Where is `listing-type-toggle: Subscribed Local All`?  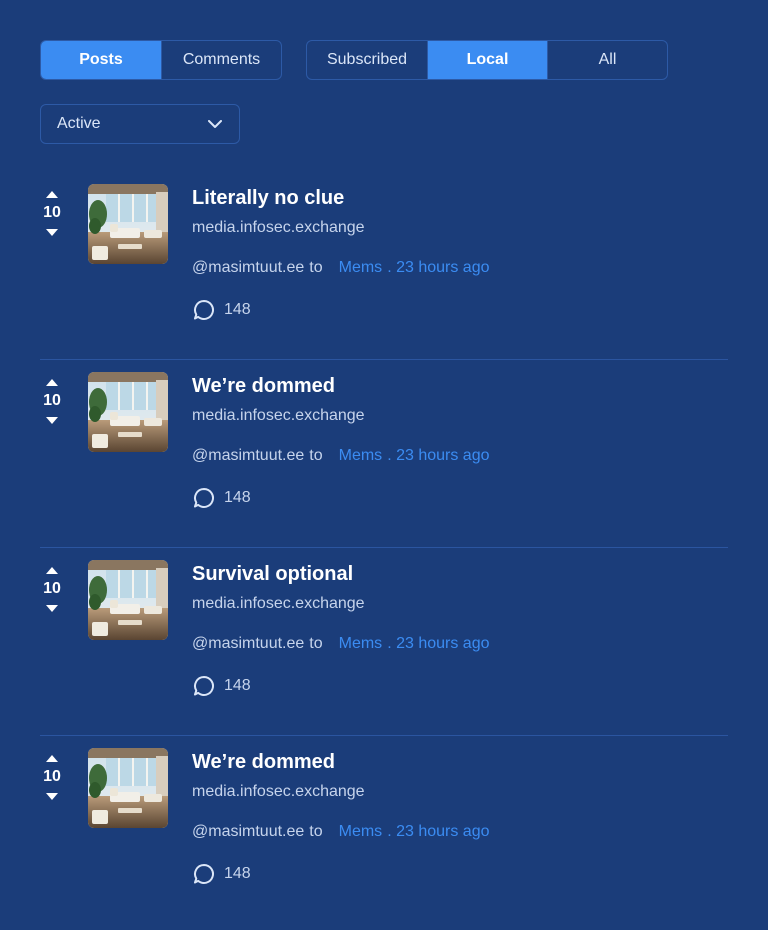 listing-type-toggle: Subscribed Local All is located at coordinates (487, 60).